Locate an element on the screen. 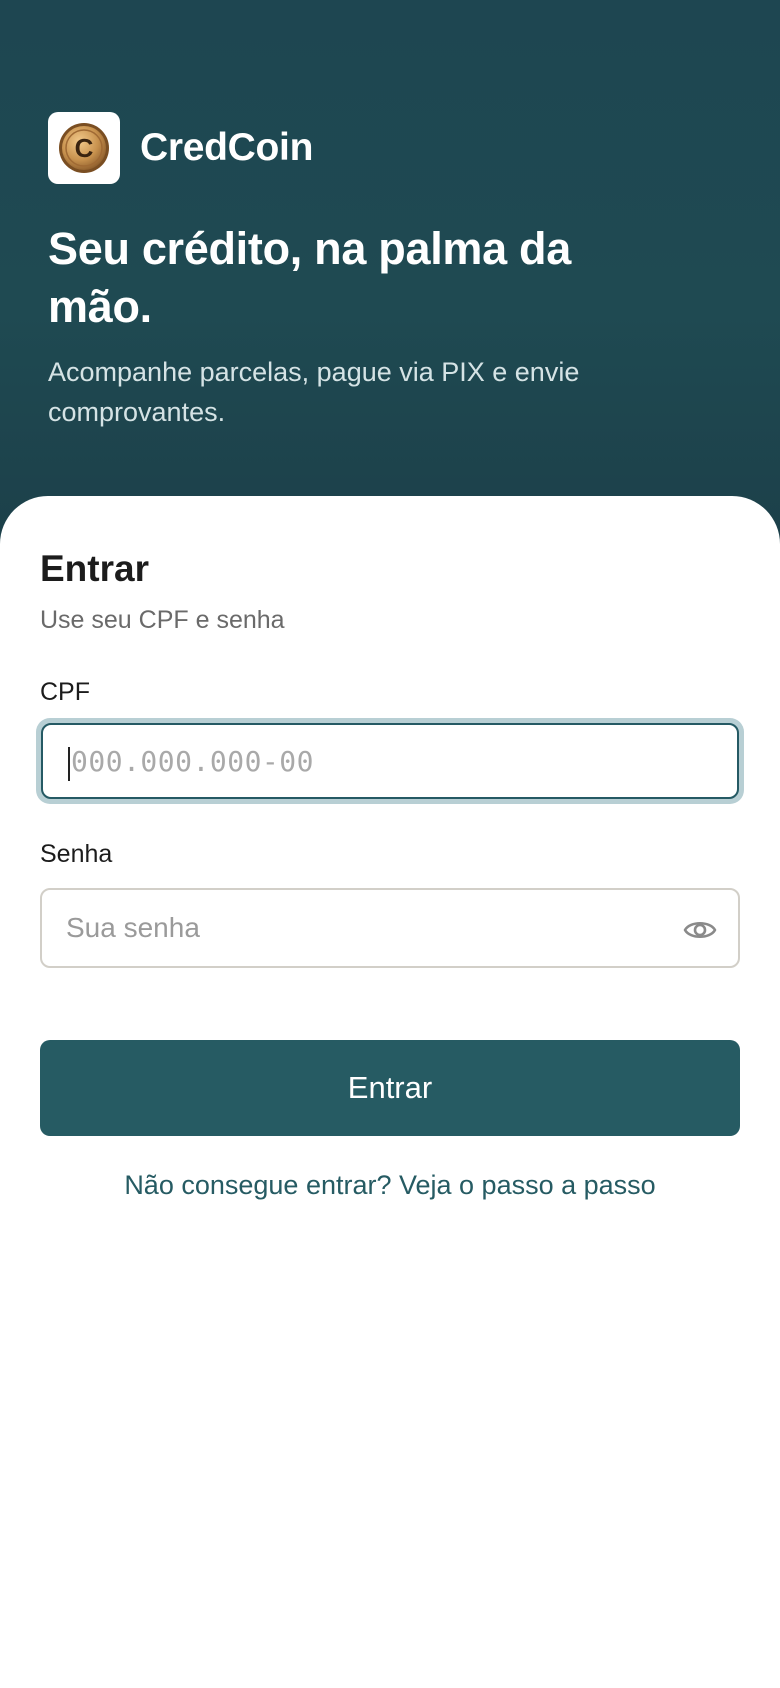  password-input: Sua senha is located at coordinates (390, 928).